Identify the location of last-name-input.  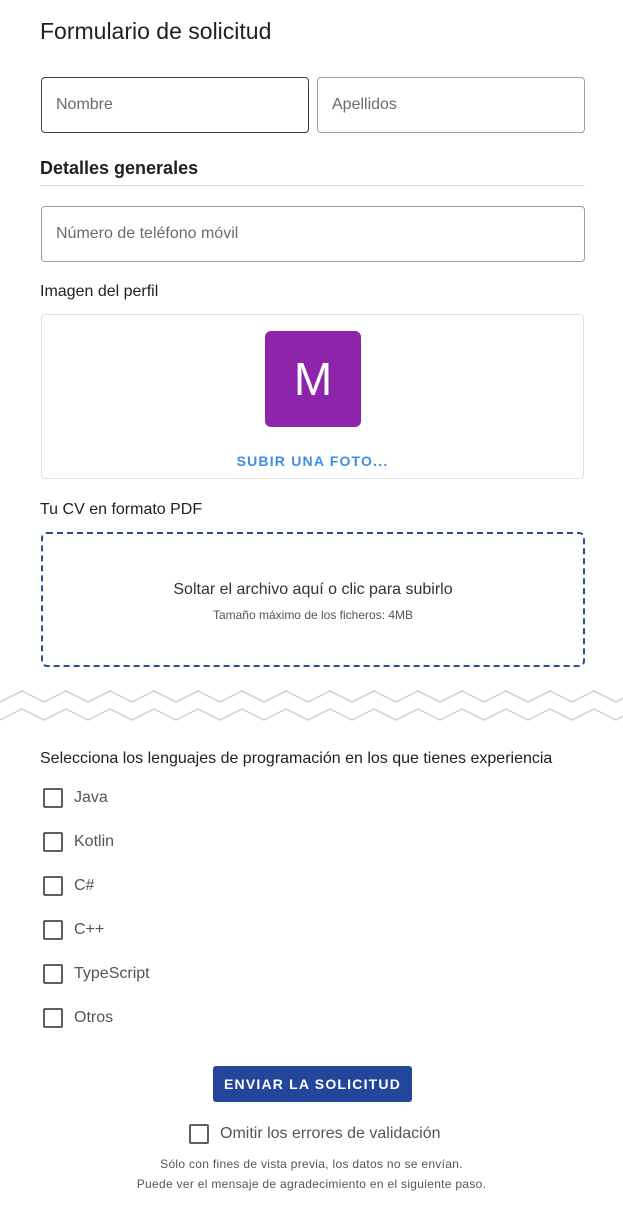
(451, 105).